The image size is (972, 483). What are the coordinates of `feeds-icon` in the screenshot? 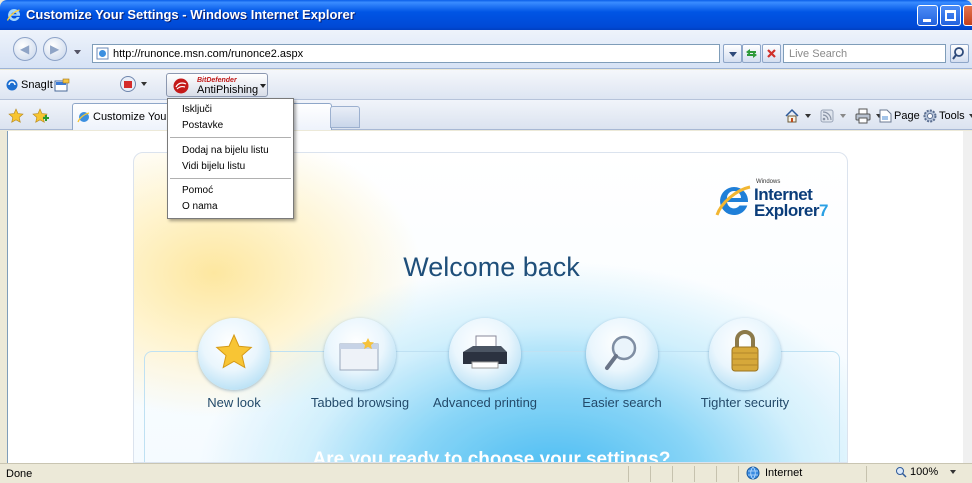 It's located at (827, 116).